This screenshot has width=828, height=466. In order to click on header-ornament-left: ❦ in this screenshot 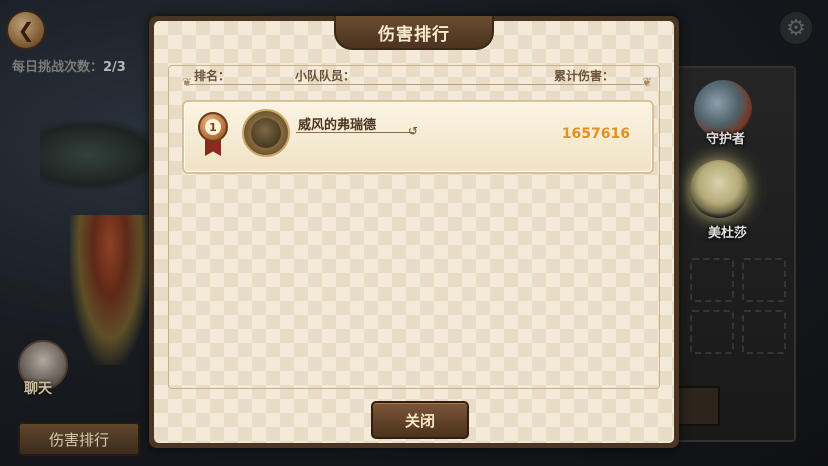, I will do `click(187, 82)`.